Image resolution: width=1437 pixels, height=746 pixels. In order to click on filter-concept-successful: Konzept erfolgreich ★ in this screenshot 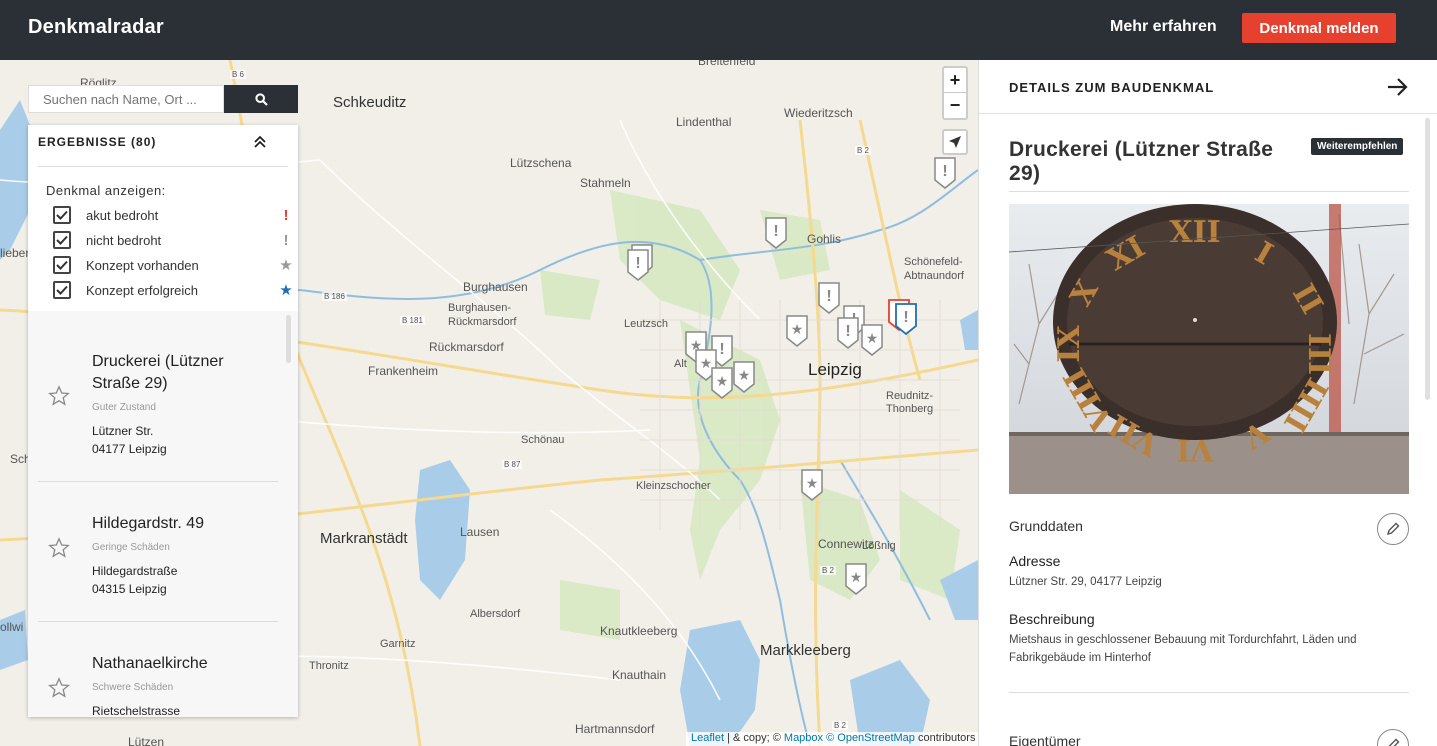, I will do `click(173, 290)`.